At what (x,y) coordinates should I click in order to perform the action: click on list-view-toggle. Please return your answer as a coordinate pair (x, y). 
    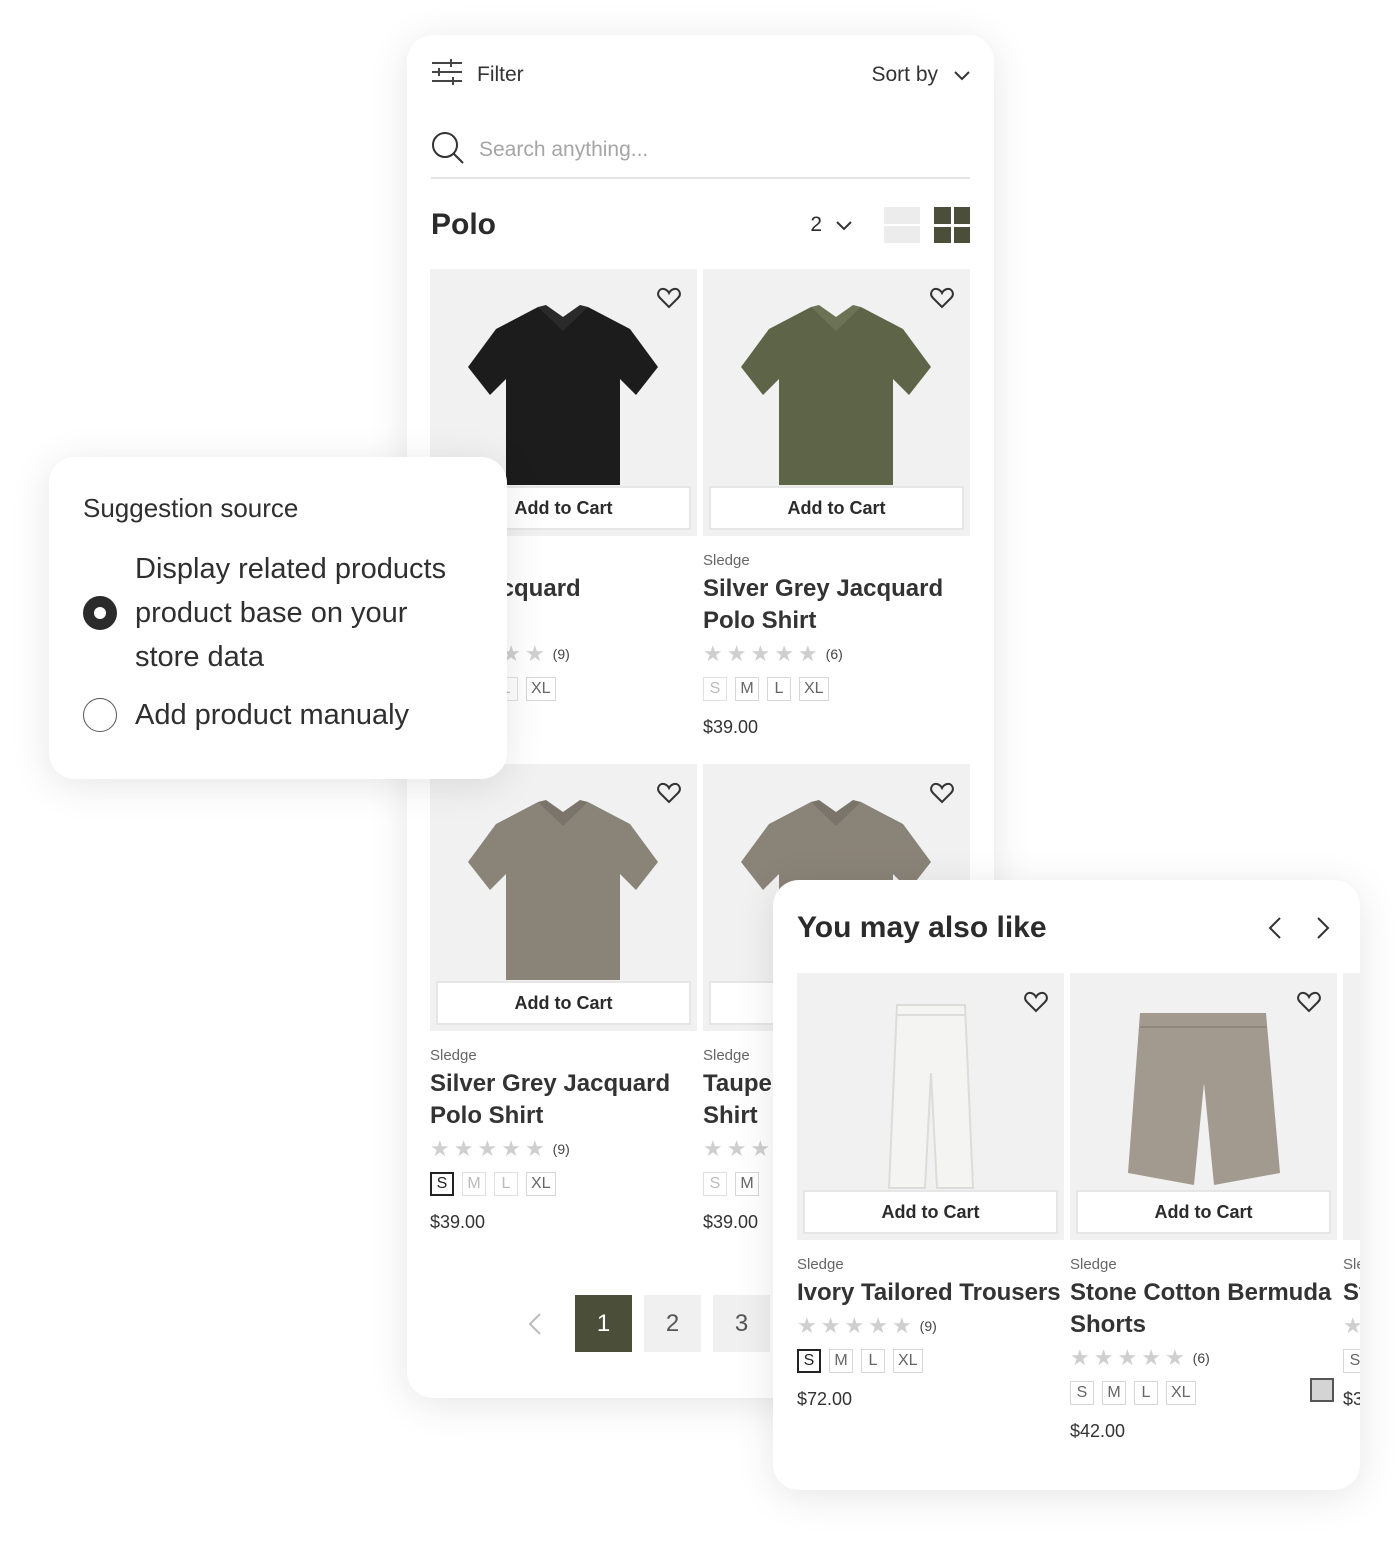
    Looking at the image, I should click on (902, 225).